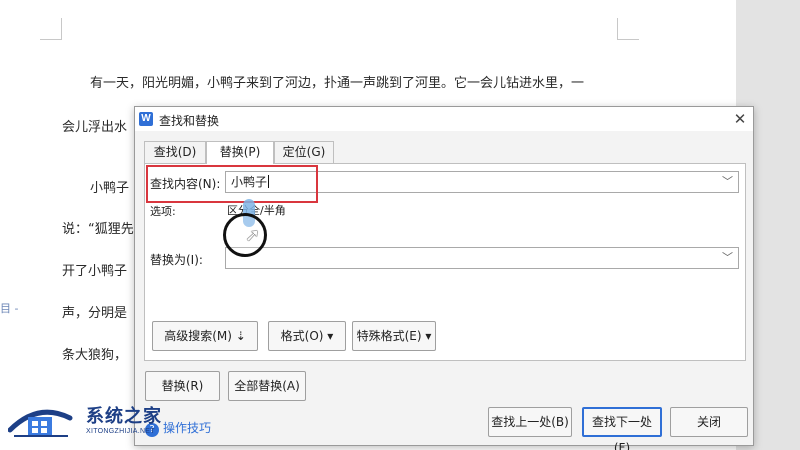 The image size is (800, 450). I want to click on wps-writer-icon: W, so click(146, 119).